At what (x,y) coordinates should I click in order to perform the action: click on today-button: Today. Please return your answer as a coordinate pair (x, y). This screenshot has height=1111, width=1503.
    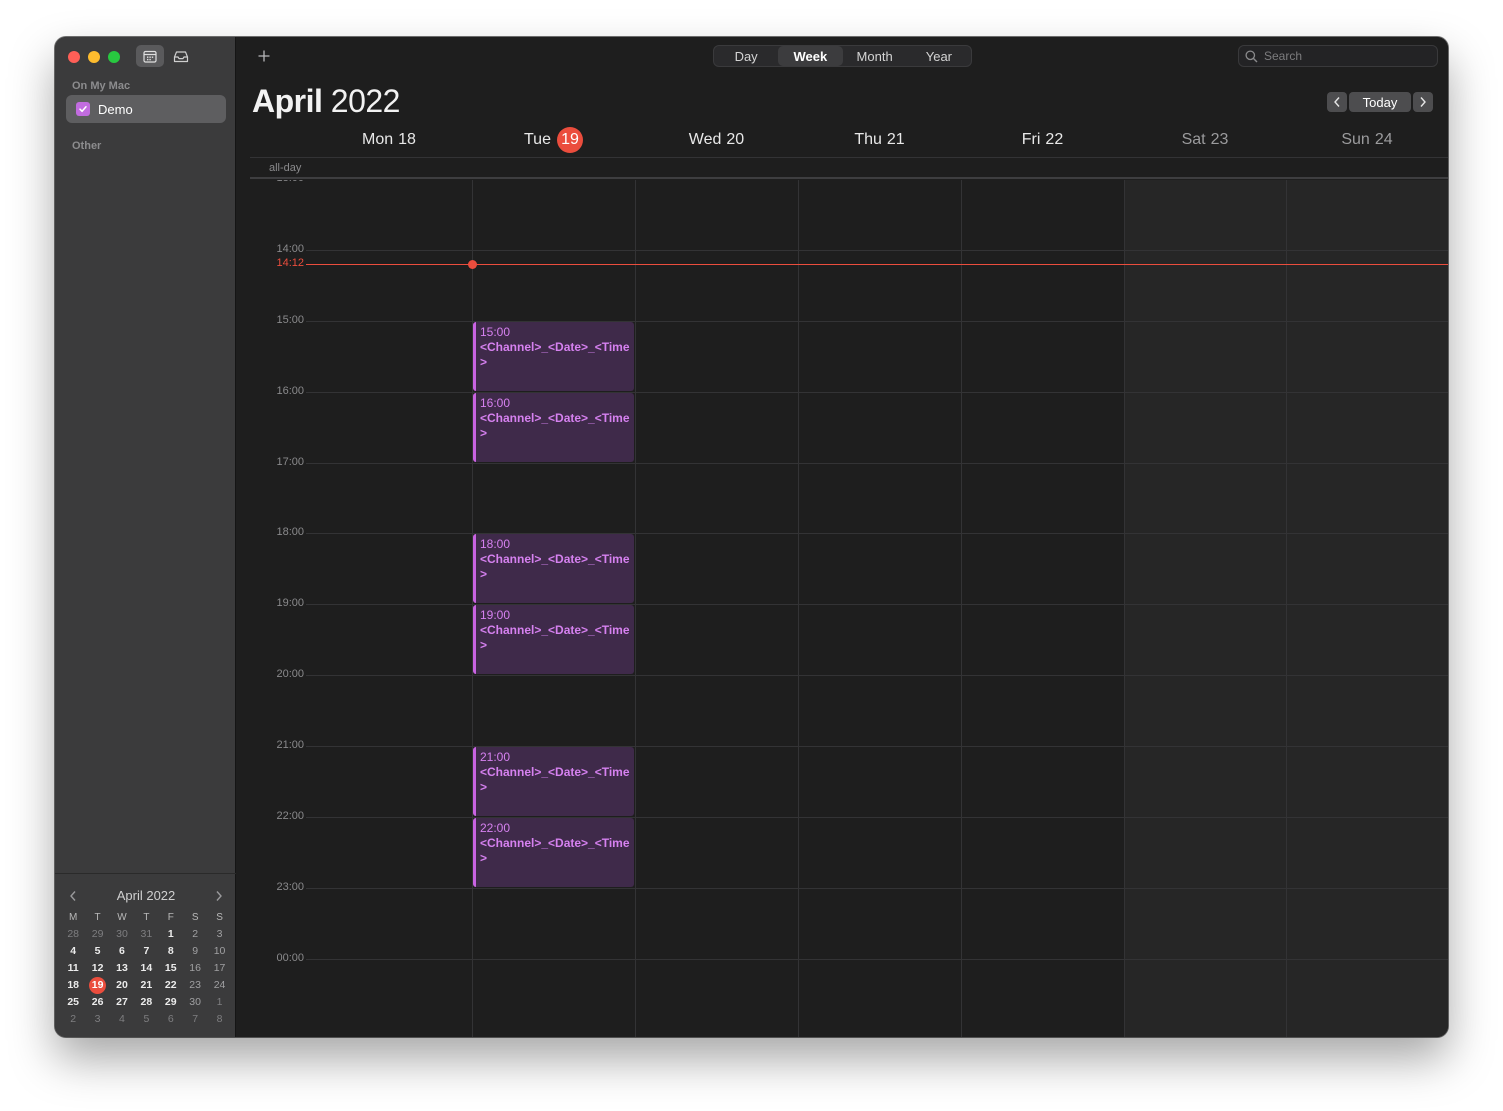
    Looking at the image, I should click on (1380, 102).